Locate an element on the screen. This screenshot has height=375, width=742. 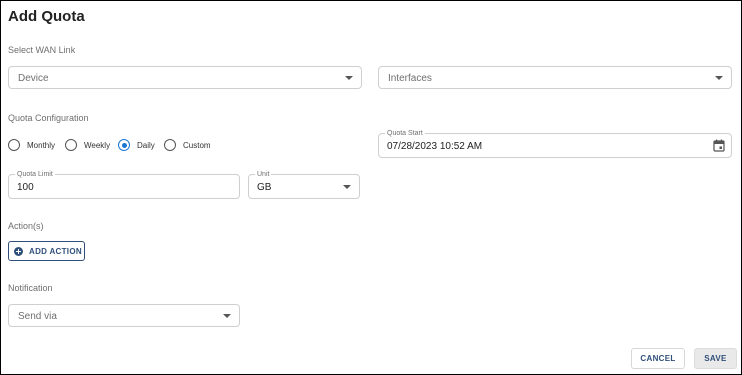
unit-value: GB is located at coordinates (264, 187).